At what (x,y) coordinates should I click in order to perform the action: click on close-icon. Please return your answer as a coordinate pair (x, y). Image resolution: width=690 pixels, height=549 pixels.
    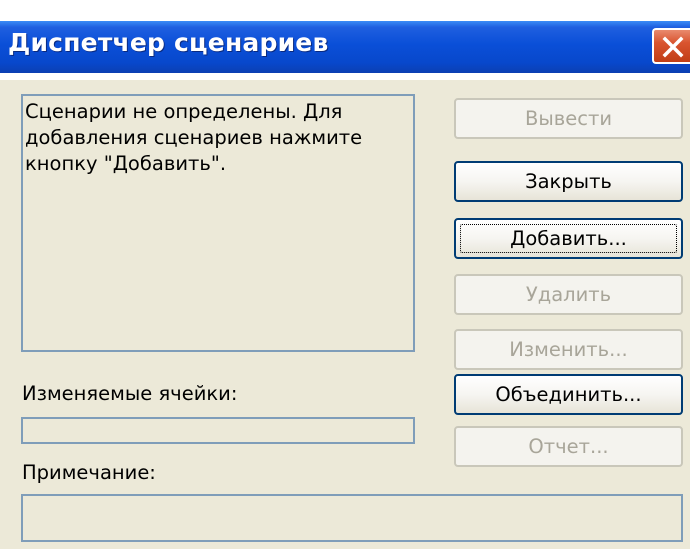
    Looking at the image, I should click on (673, 47).